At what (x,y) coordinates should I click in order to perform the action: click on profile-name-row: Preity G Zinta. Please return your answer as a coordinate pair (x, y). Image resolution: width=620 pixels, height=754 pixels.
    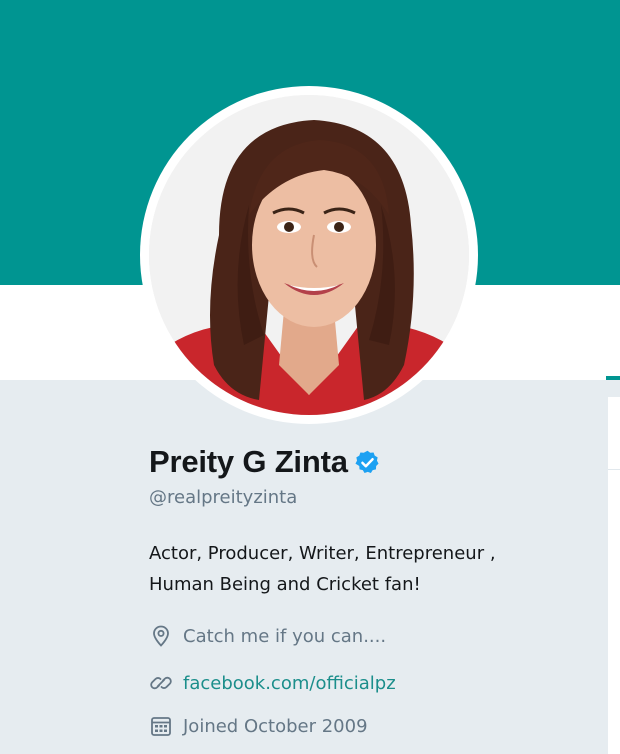
    Looking at the image, I should click on (265, 462).